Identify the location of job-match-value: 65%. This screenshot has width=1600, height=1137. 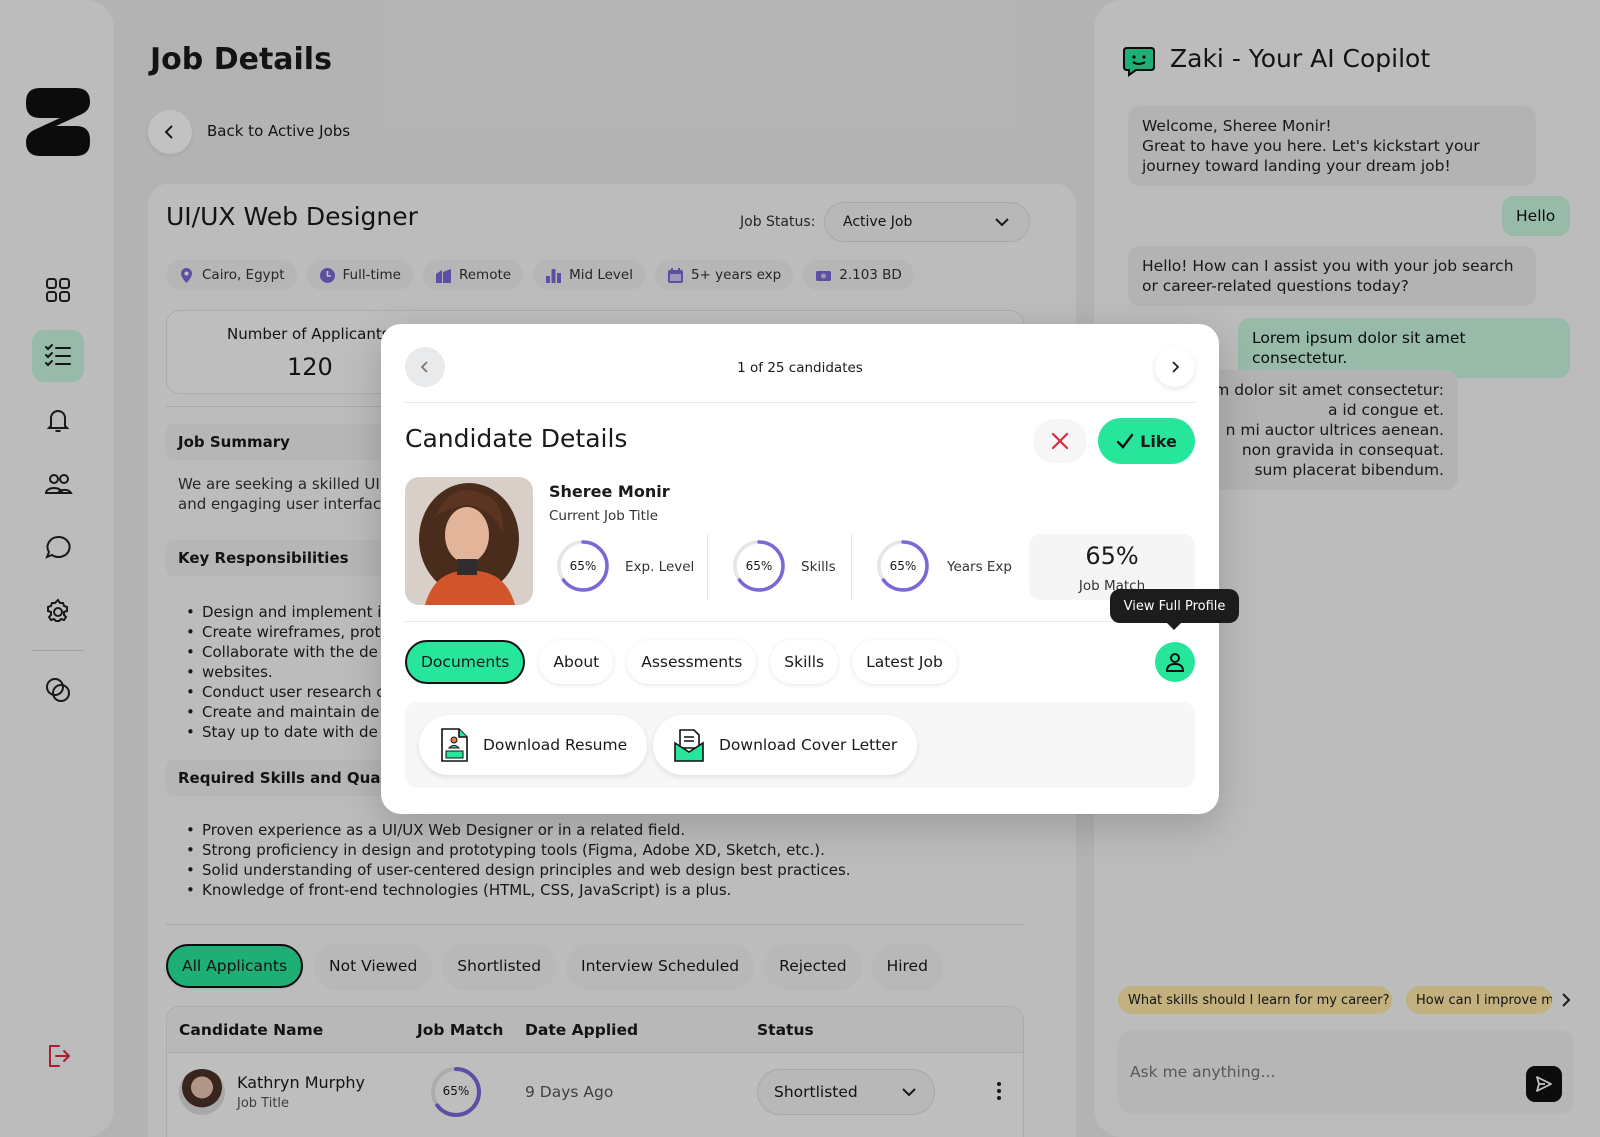
(1112, 556).